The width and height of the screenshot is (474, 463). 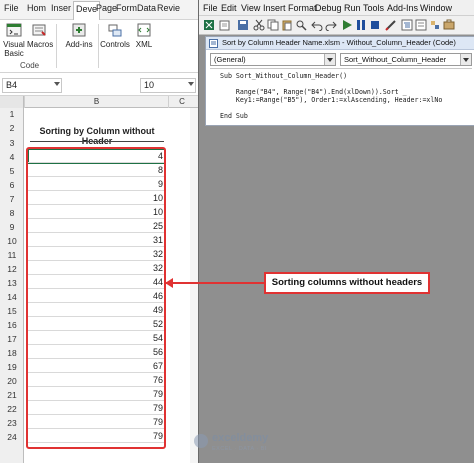 What do you see at coordinates (375, 25) in the screenshot?
I see `stop-icon` at bounding box center [375, 25].